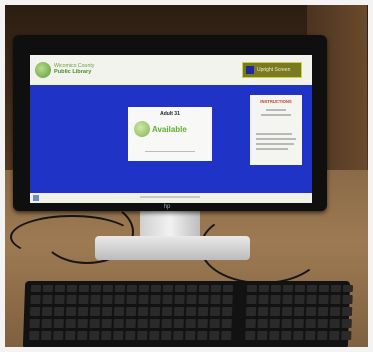 This screenshot has height=352, width=373. I want to click on card-subtext-line, so click(170, 151).